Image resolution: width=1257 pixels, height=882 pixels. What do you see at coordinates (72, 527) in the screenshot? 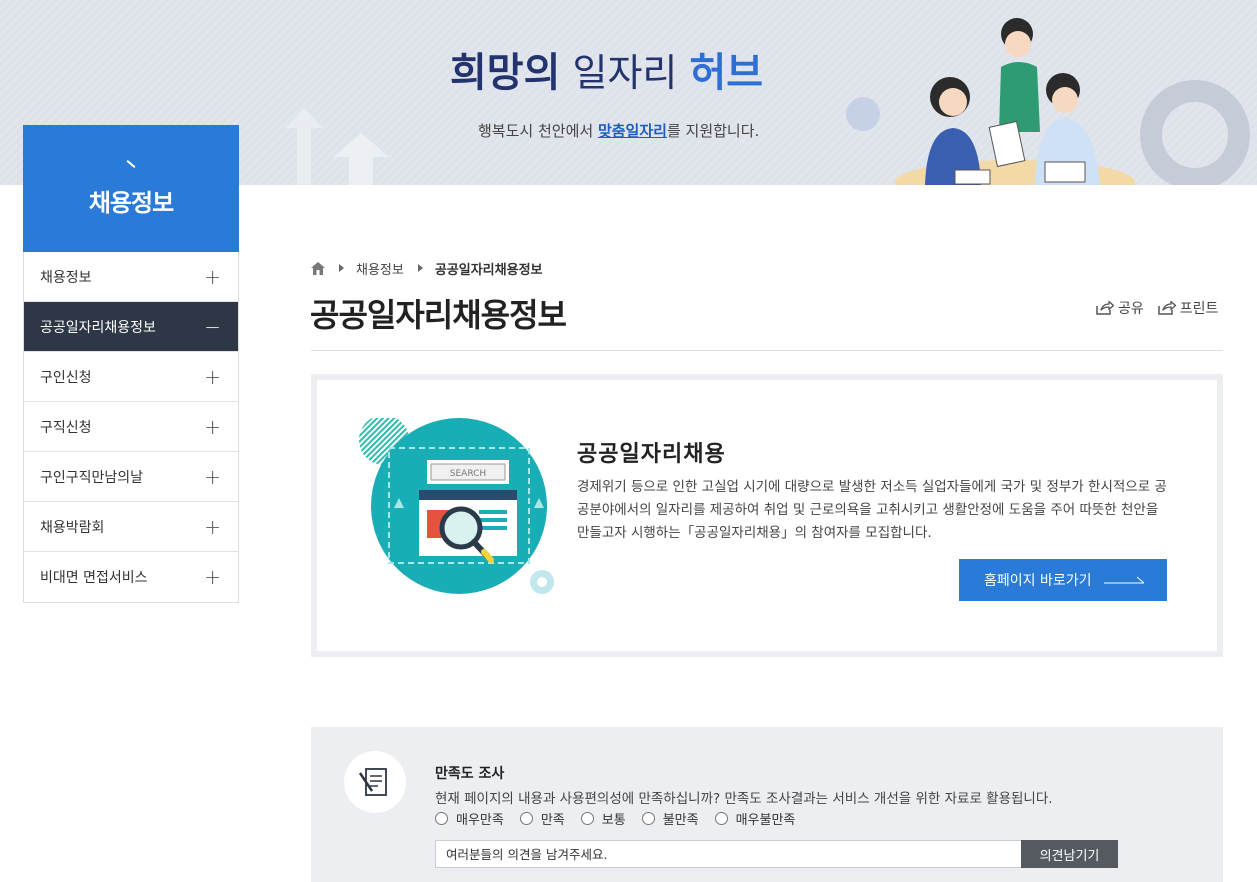
I see `sidebar-item-label: 채용박람회` at bounding box center [72, 527].